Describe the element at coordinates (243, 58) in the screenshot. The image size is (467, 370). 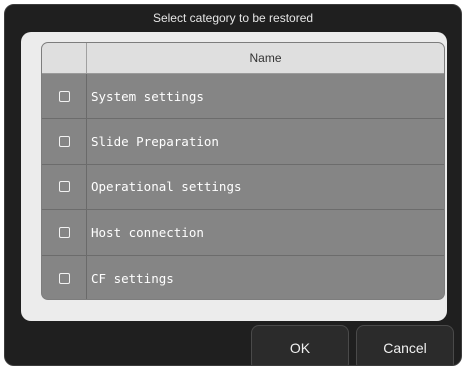
I see `table-header: Name` at that location.